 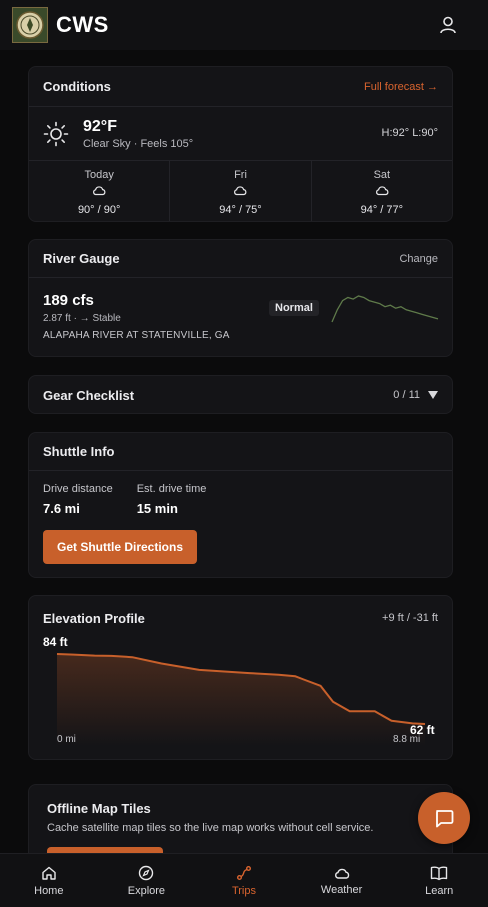 What do you see at coordinates (439, 873) in the screenshot?
I see `book-icon` at bounding box center [439, 873].